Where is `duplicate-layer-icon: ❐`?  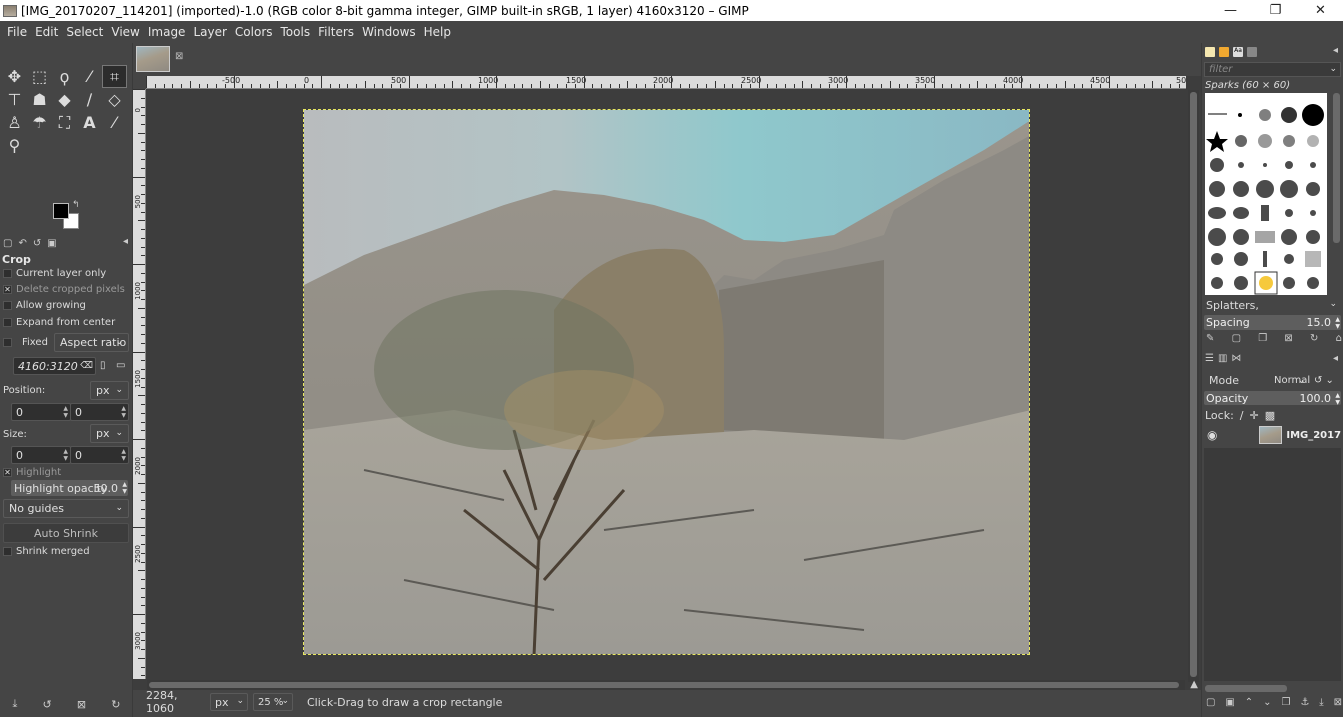 duplicate-layer-icon: ❐ is located at coordinates (1285, 704).